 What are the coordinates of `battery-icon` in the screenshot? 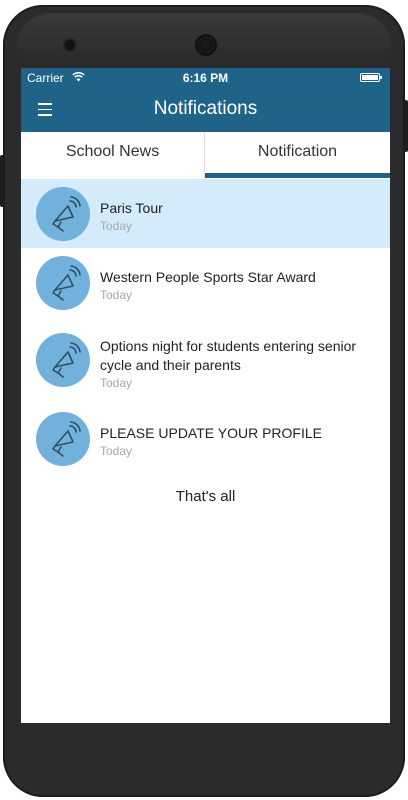 It's located at (371, 77).